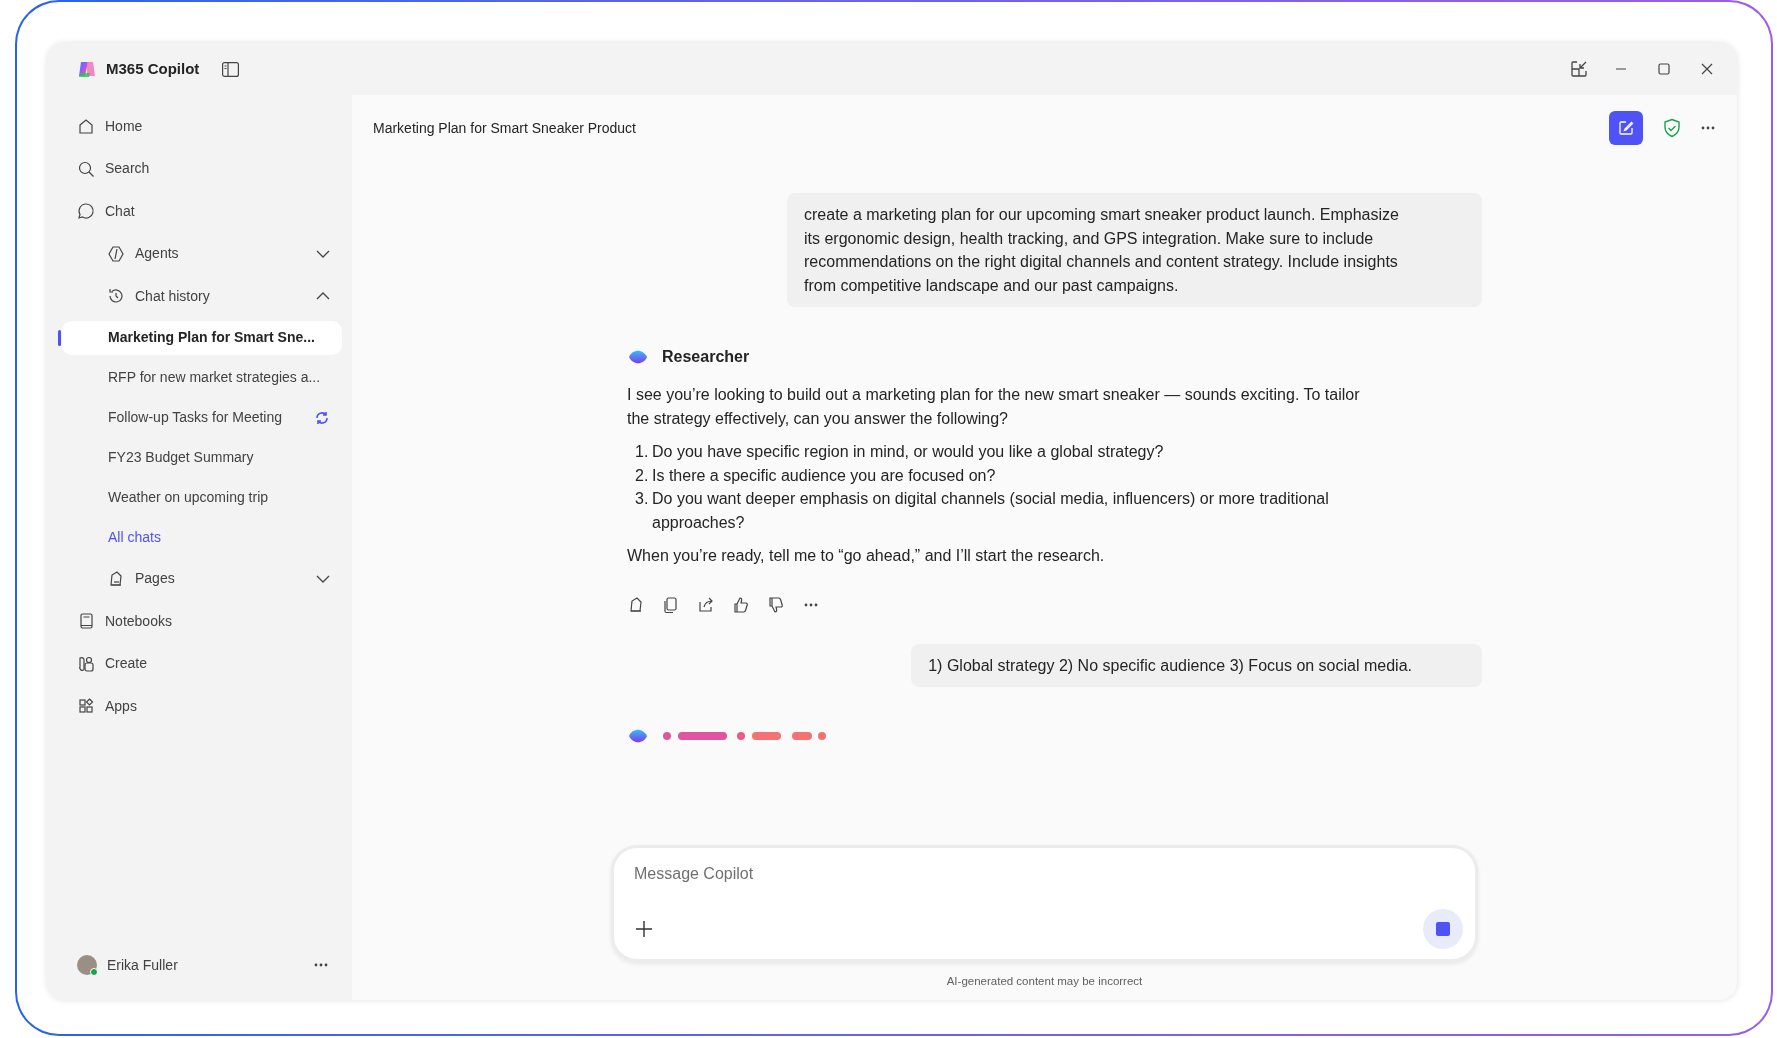 This screenshot has width=1777, height=1038. Describe the element at coordinates (86, 211) in the screenshot. I see `chat-bubble-icon` at that location.